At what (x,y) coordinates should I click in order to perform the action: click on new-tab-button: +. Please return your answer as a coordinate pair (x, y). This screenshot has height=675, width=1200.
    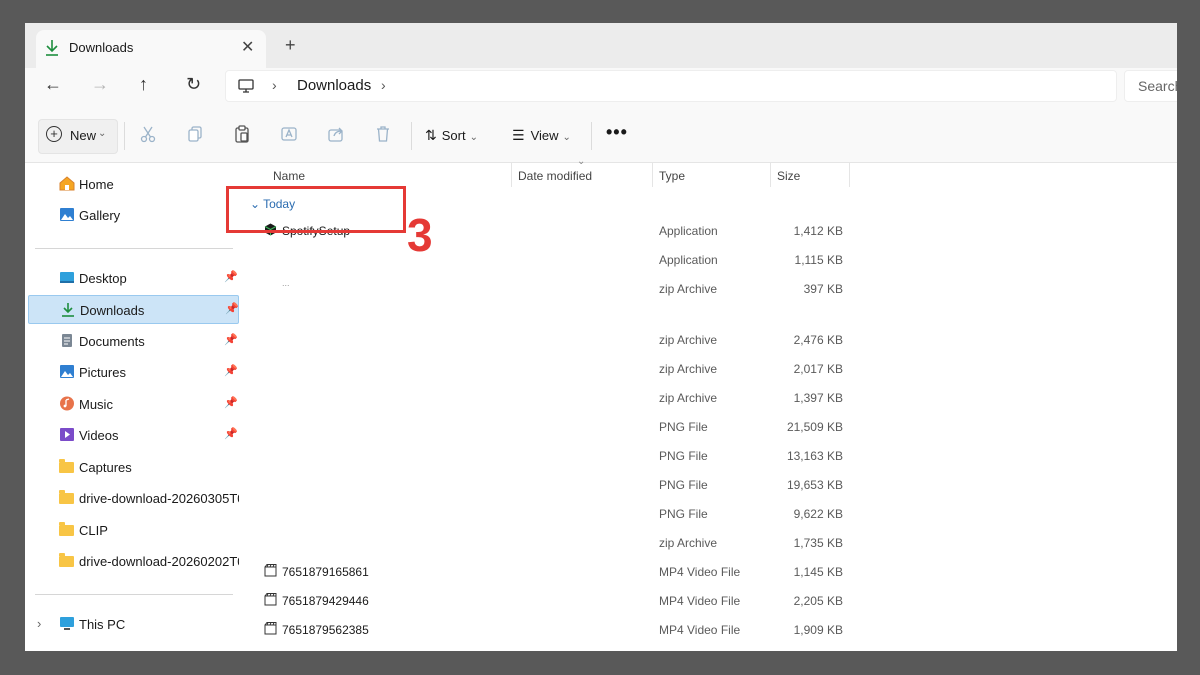
    Looking at the image, I should click on (290, 45).